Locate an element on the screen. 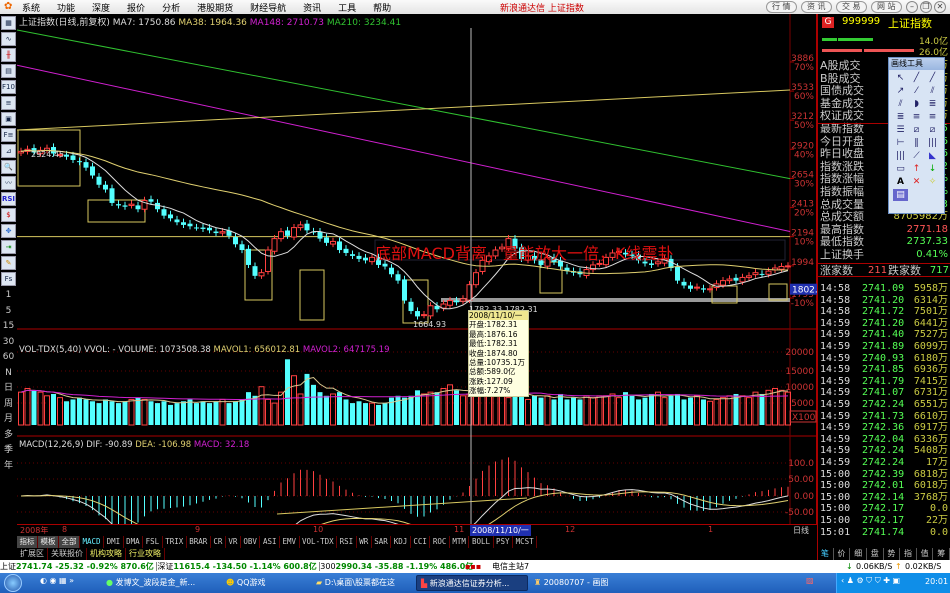 This screenshot has height=593, width=950. extension-tab: 行业攻略 is located at coordinates (145, 554).